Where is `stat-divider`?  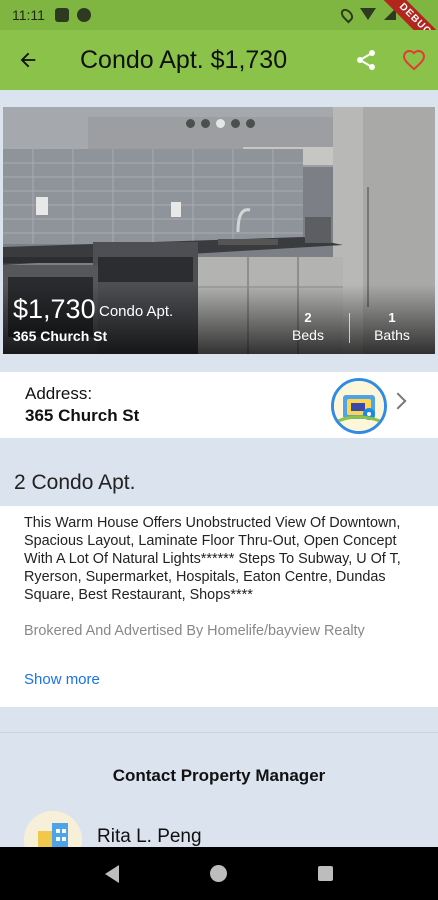 stat-divider is located at coordinates (349, 328).